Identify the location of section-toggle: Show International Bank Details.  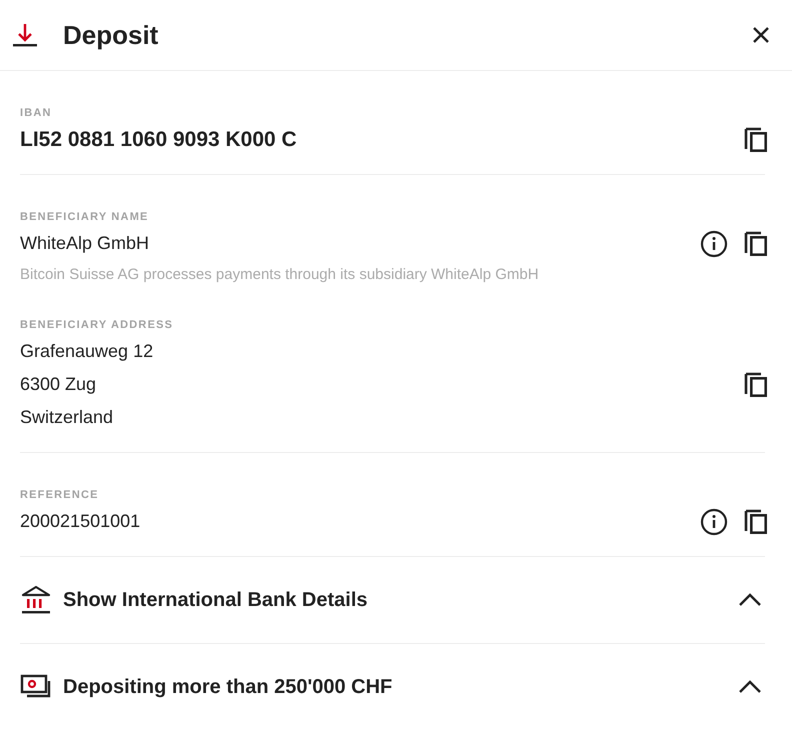
(400, 600).